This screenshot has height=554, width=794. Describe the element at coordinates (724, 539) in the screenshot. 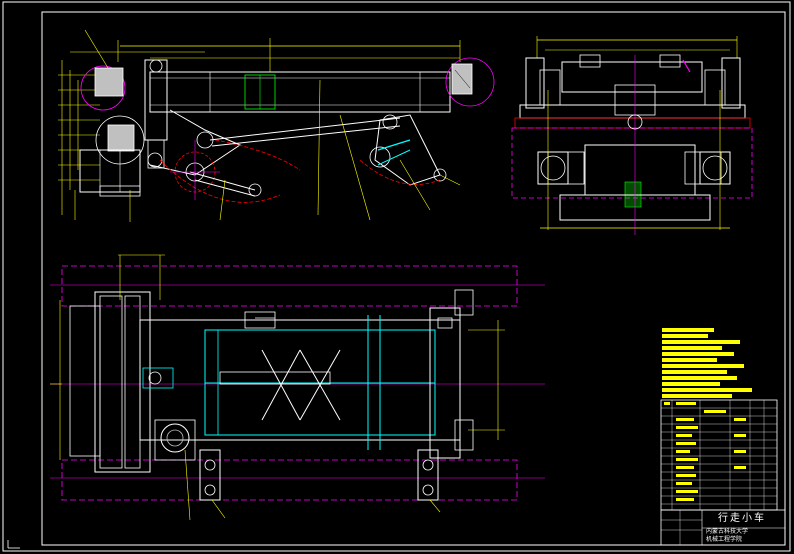

I see `drawing-subtitle-line2: 机械工程学院` at that location.